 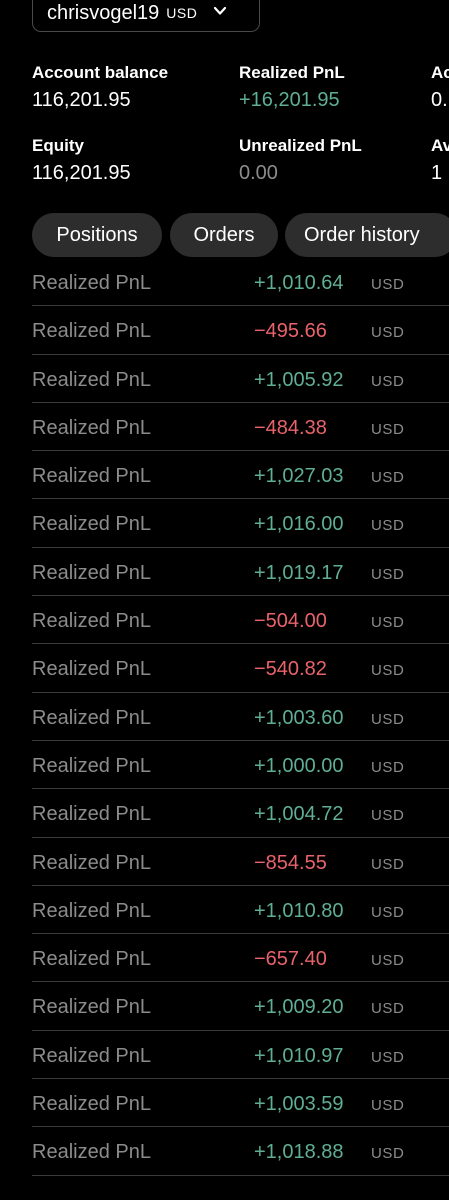 What do you see at coordinates (290, 959) in the screenshot?
I see `pnl-amount-negative: −657.40` at bounding box center [290, 959].